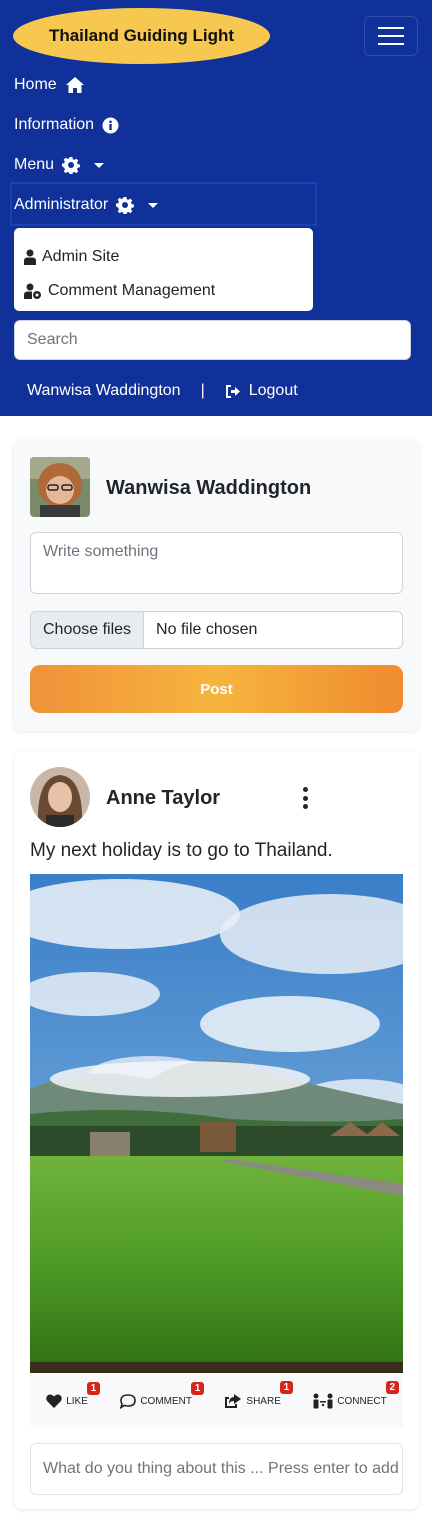 Image resolution: width=434 pixels, height=1522 pixels. Describe the element at coordinates (104, 391) in the screenshot. I see `current-user-name: Wanwisa Waddington` at that location.